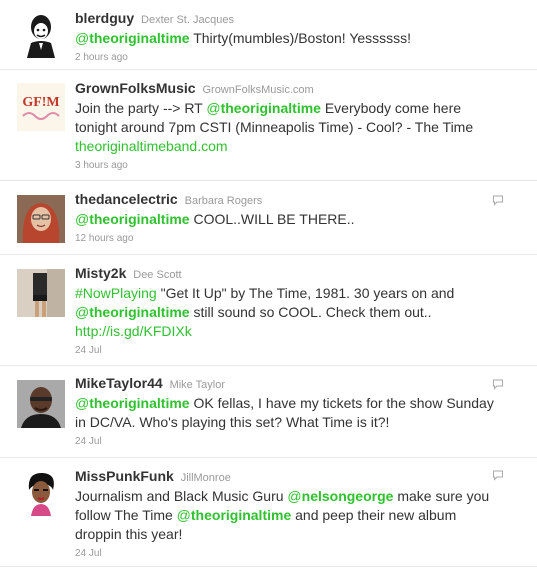 The width and height of the screenshot is (537, 567). Describe the element at coordinates (157, 275) in the screenshot. I see `full-name: Dee Scott` at that location.